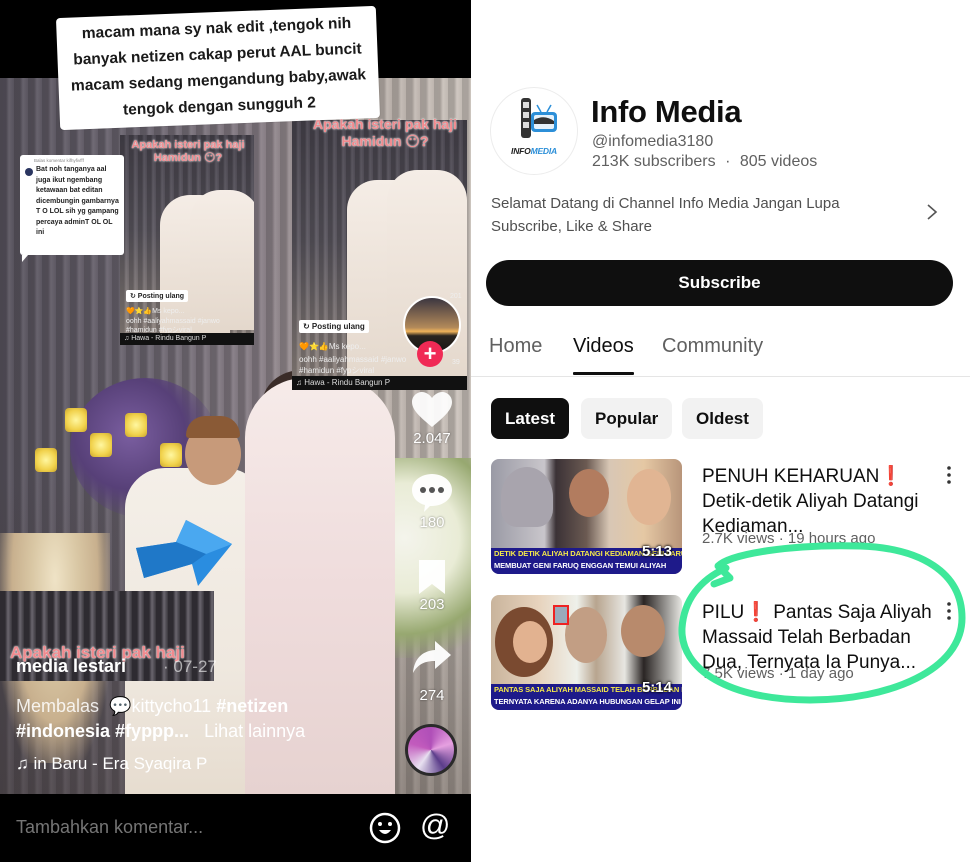 This screenshot has width=970, height=862. I want to click on comment-button: 180, so click(432, 502).